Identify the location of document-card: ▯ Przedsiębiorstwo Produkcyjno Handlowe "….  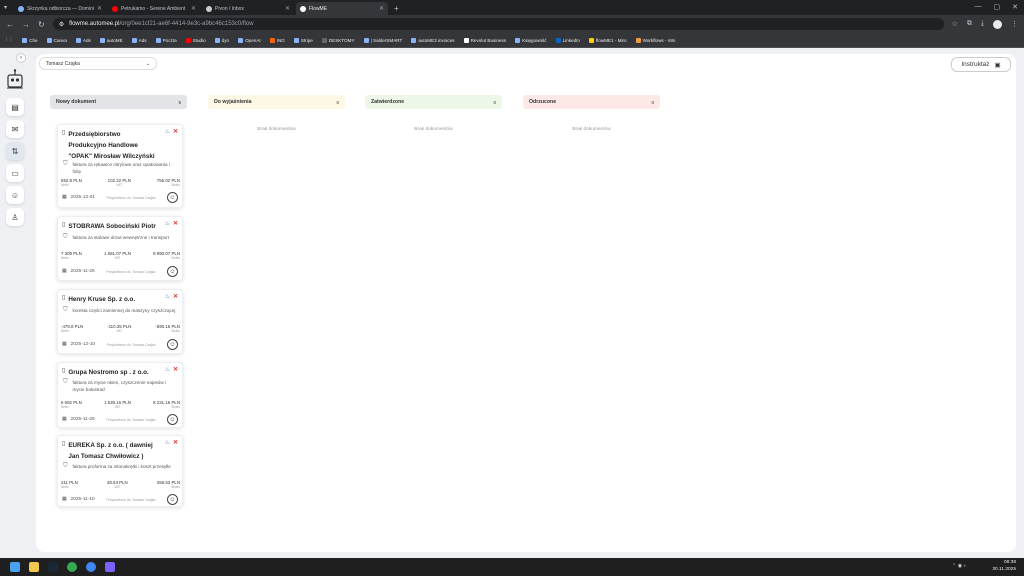
(120, 166).